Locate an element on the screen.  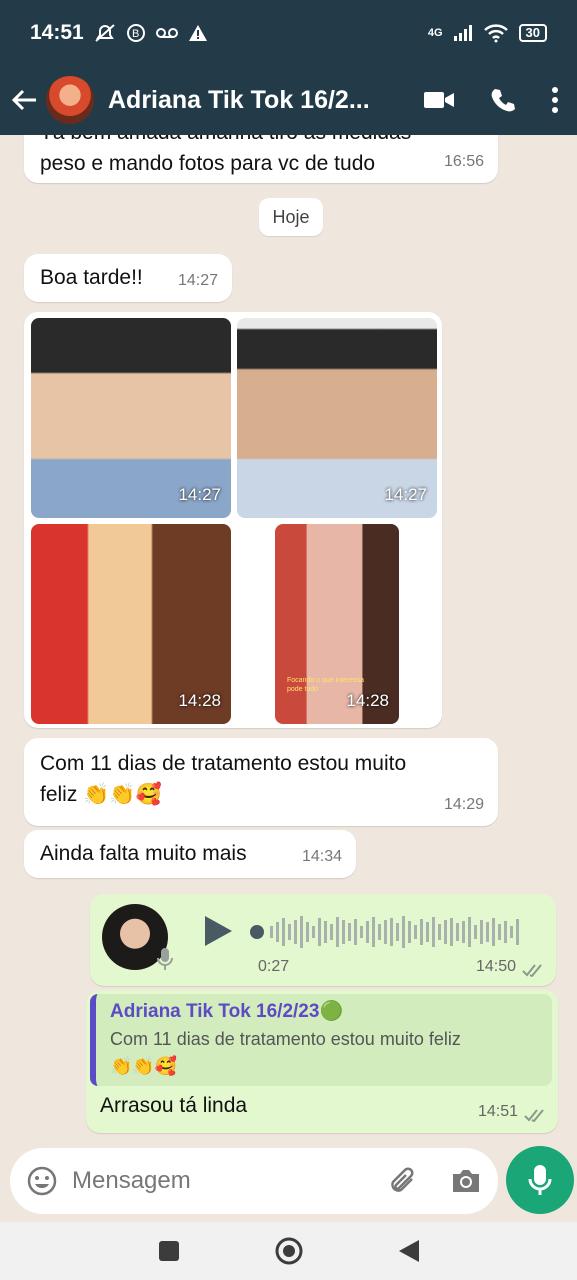
network-label: 4G is located at coordinates (435, 32).